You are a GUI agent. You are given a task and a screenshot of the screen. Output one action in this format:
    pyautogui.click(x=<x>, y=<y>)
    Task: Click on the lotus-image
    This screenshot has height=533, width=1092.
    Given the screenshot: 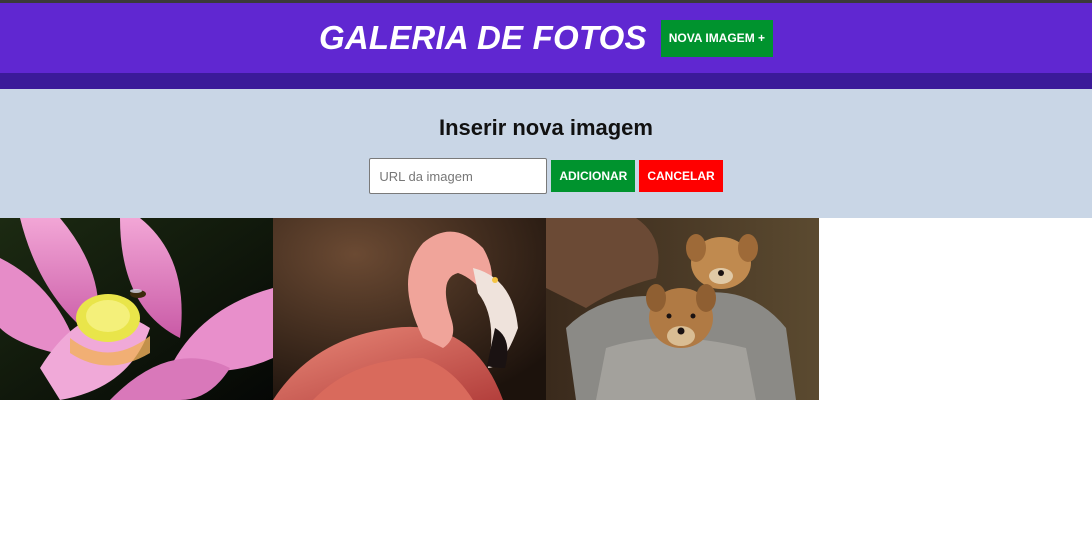 What is the action you would take?
    pyautogui.click(x=136, y=309)
    